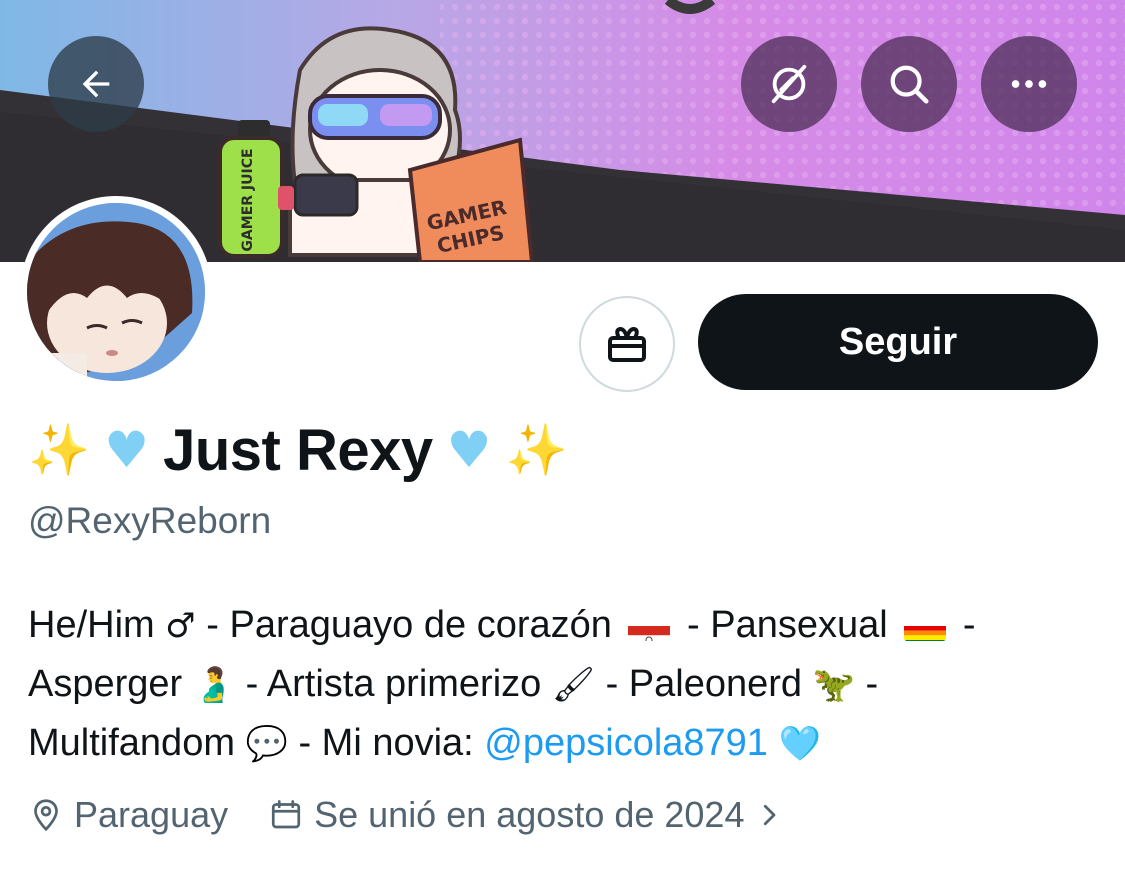  Describe the element at coordinates (105, 684) in the screenshot. I see `bio-text: Asperger` at that location.